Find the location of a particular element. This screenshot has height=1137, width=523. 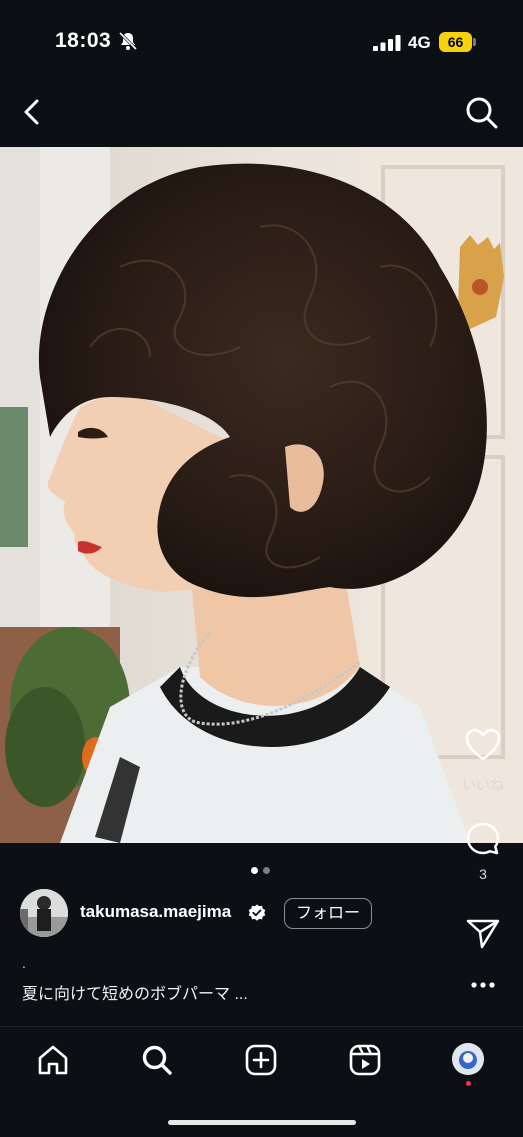

battery-level: 66 is located at coordinates (455, 42).